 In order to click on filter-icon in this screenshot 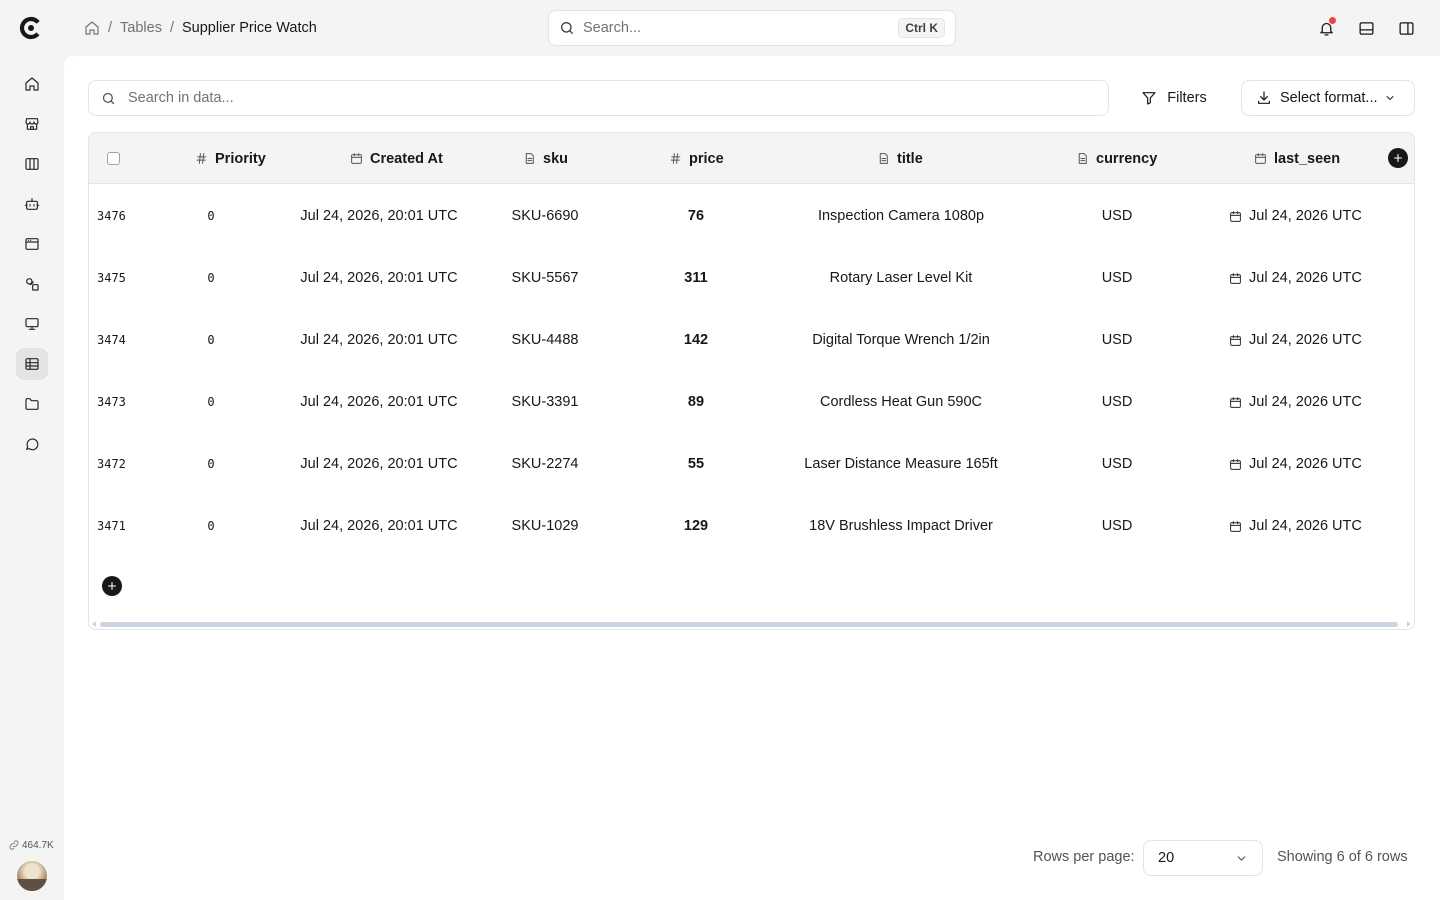, I will do `click(1149, 98)`.